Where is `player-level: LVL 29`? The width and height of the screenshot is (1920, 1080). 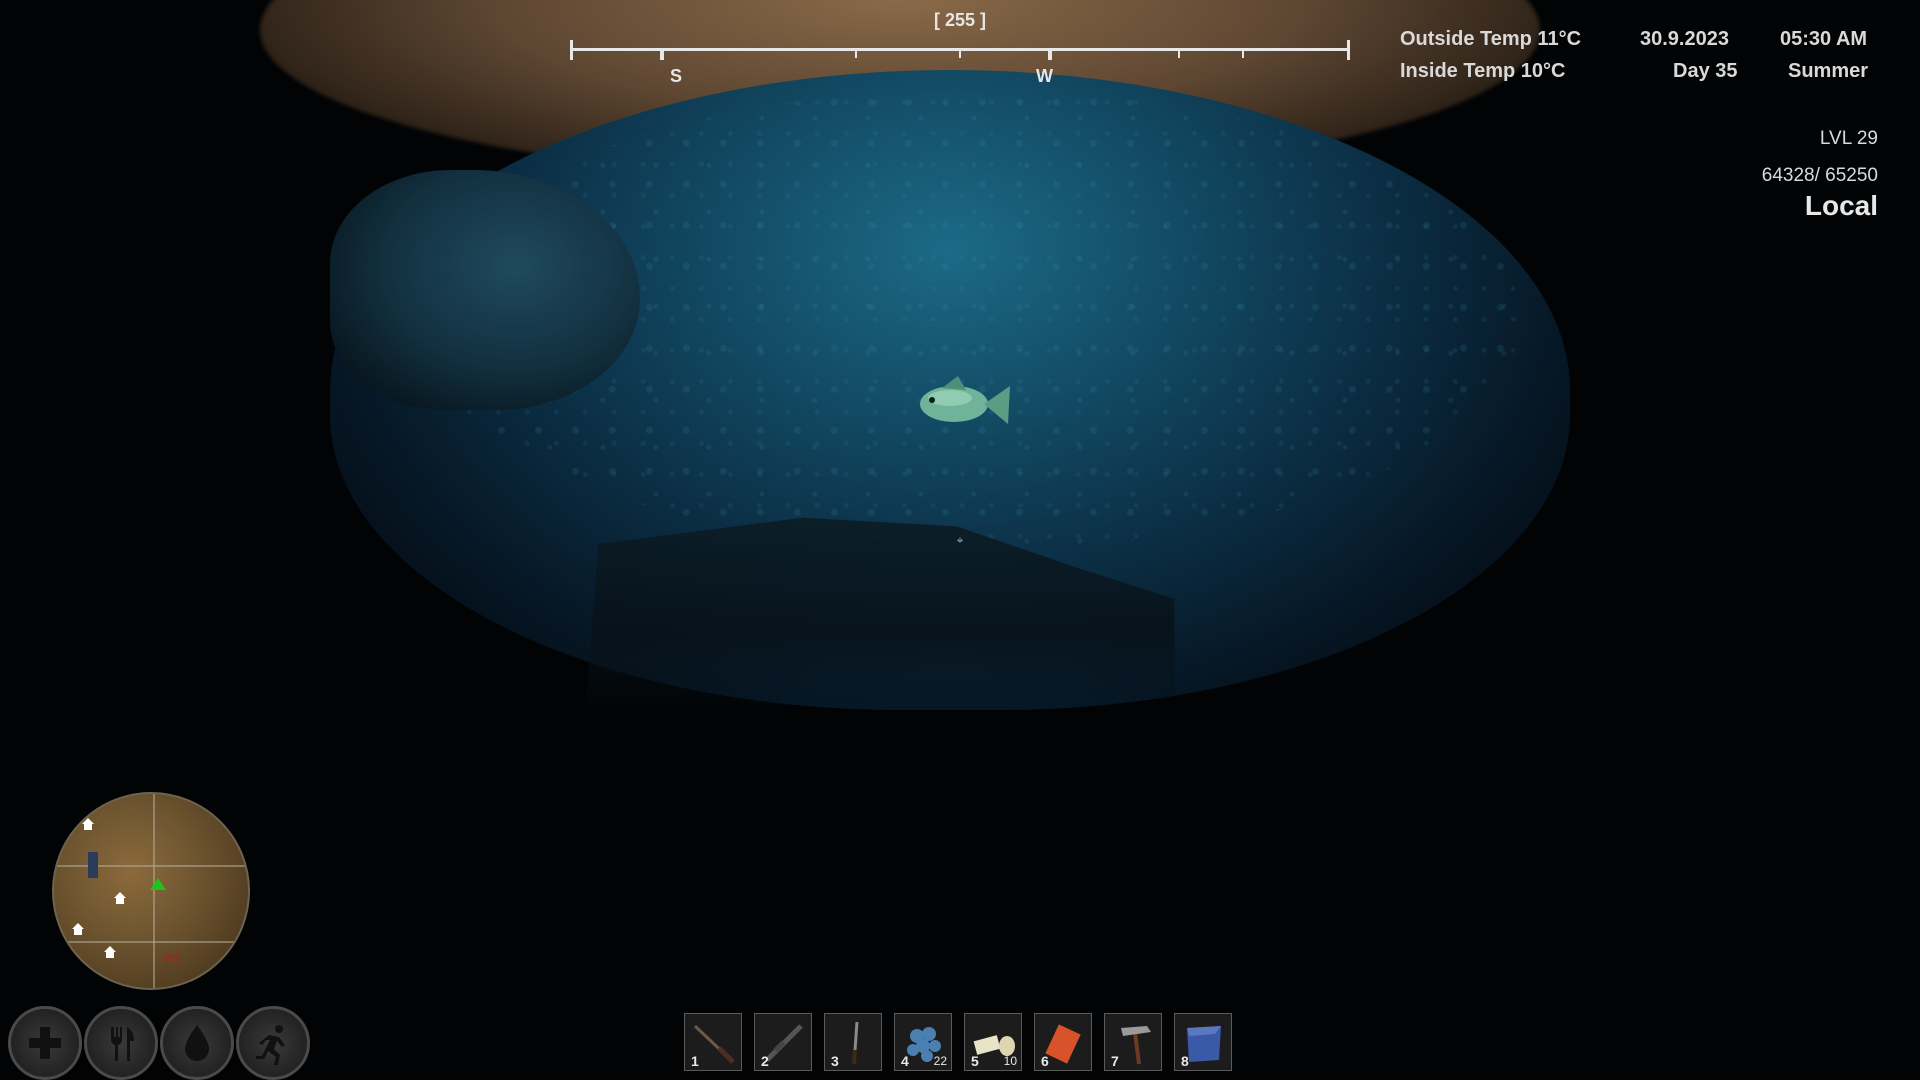
player-level: LVL 29 is located at coordinates (1848, 138).